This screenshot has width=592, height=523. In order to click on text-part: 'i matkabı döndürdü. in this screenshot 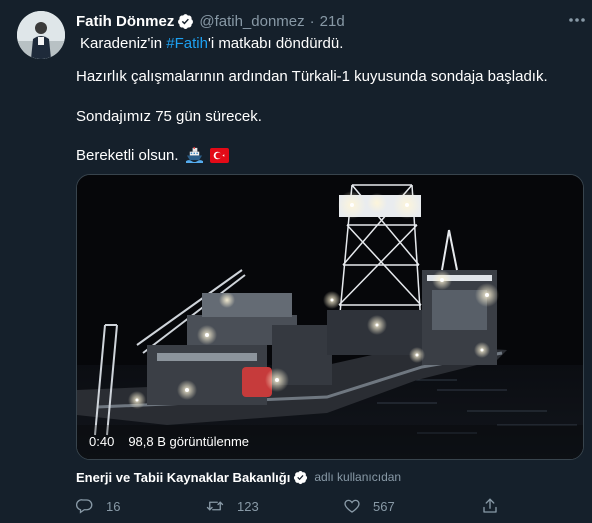, I will do `click(275, 43)`.